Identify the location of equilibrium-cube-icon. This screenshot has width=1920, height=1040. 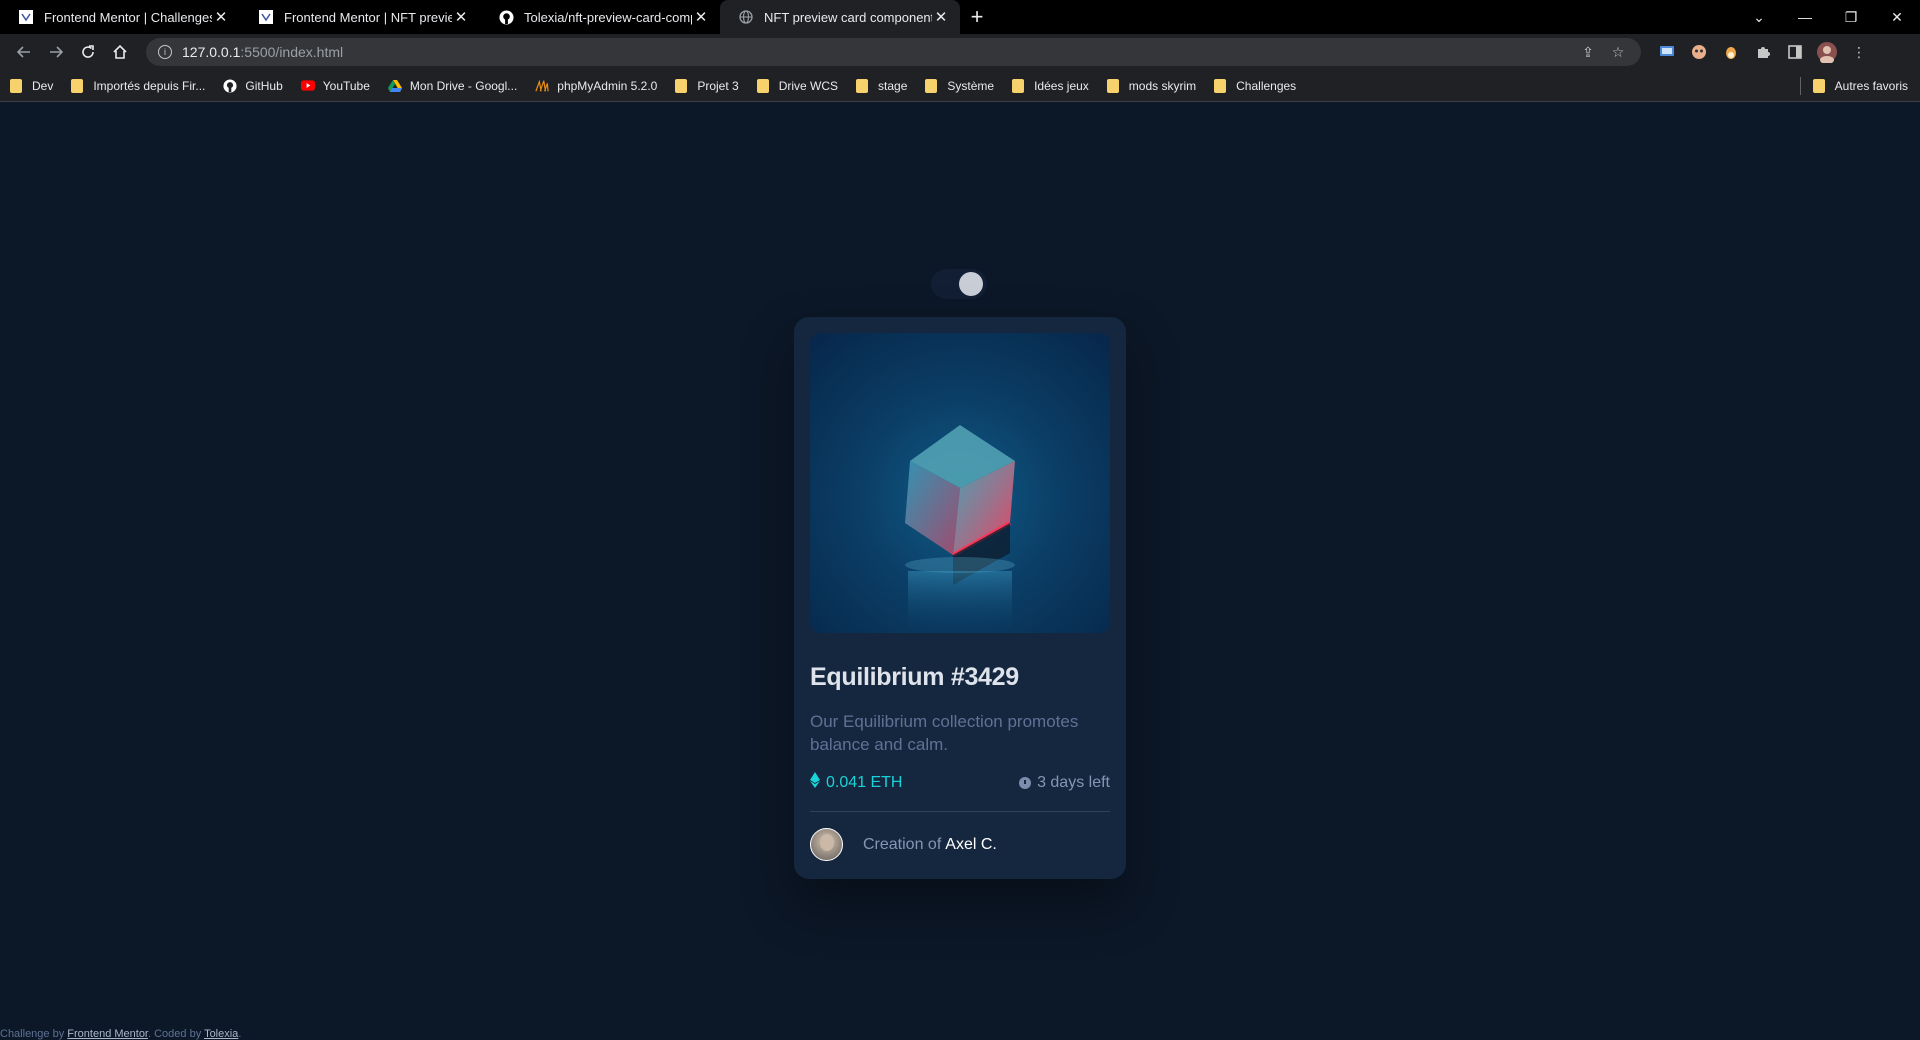
(960, 529).